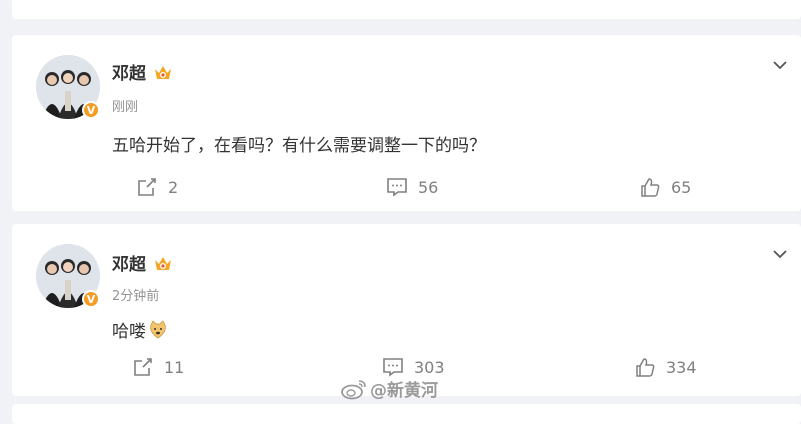  Describe the element at coordinates (412, 187) in the screenshot. I see `comment-button: 56` at that location.